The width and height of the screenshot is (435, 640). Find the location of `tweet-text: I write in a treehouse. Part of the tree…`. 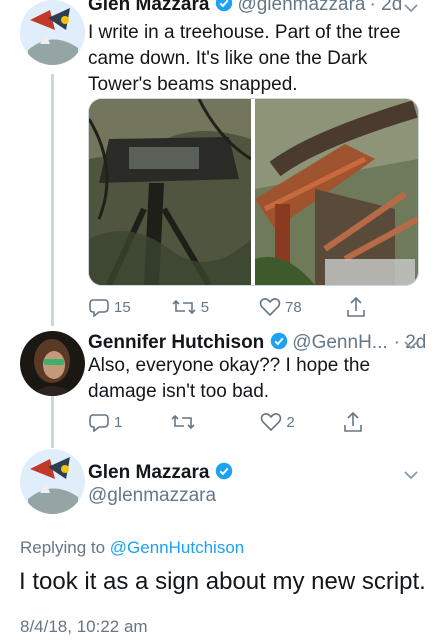

tweet-text: I write in a treehouse. Part of the tree… is located at coordinates (244, 58).